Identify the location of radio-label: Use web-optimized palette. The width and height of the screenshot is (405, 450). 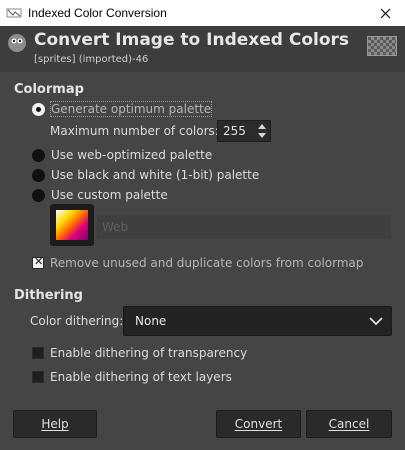
(132, 155).